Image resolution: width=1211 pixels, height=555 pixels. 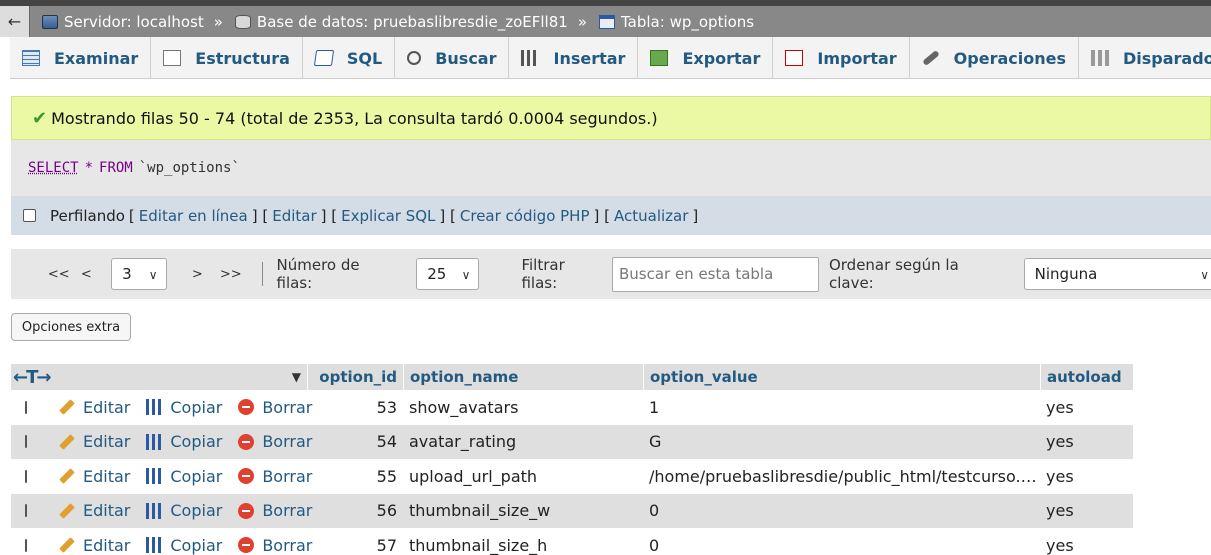 I want to click on breadcrumb-table-label: Tabla: wp_options, so click(x=687, y=22).